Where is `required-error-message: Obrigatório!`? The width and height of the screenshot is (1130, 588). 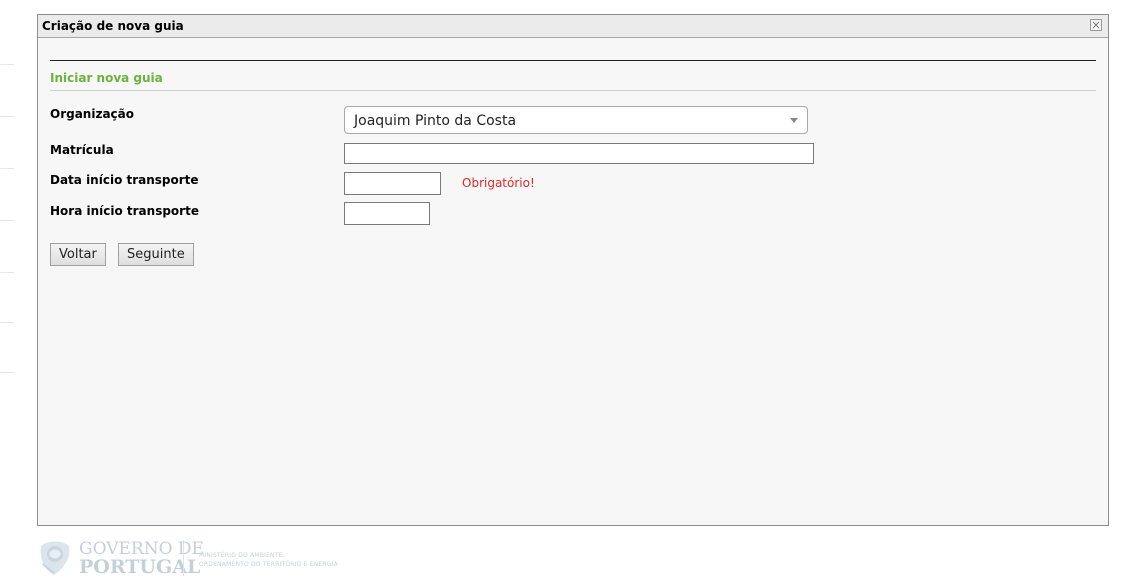
required-error-message: Obrigatório! is located at coordinates (498, 183).